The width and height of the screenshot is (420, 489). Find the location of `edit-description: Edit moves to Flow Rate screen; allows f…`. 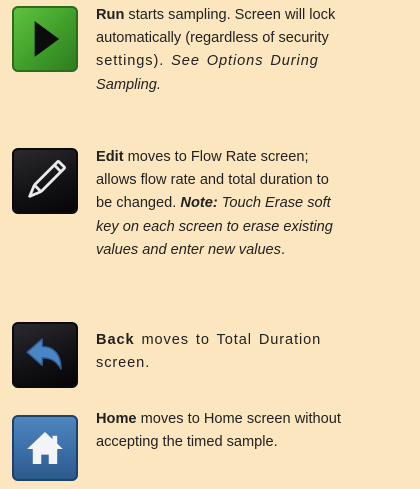

edit-description: Edit moves to Flow Rate screen; allows f… is located at coordinates (214, 203).